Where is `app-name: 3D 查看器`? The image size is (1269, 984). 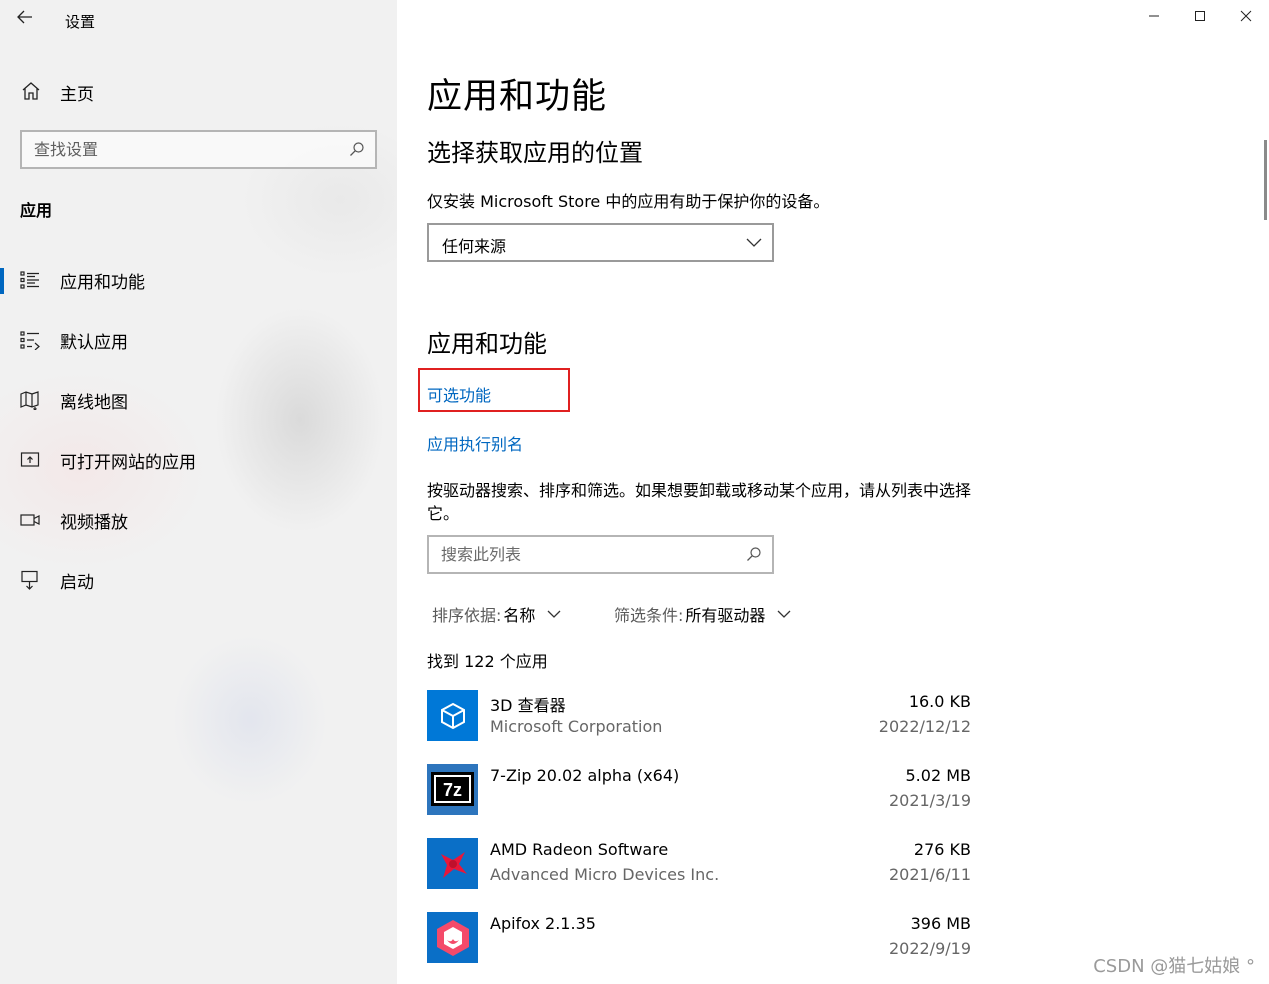
app-name: 3D 查看器 is located at coordinates (528, 705).